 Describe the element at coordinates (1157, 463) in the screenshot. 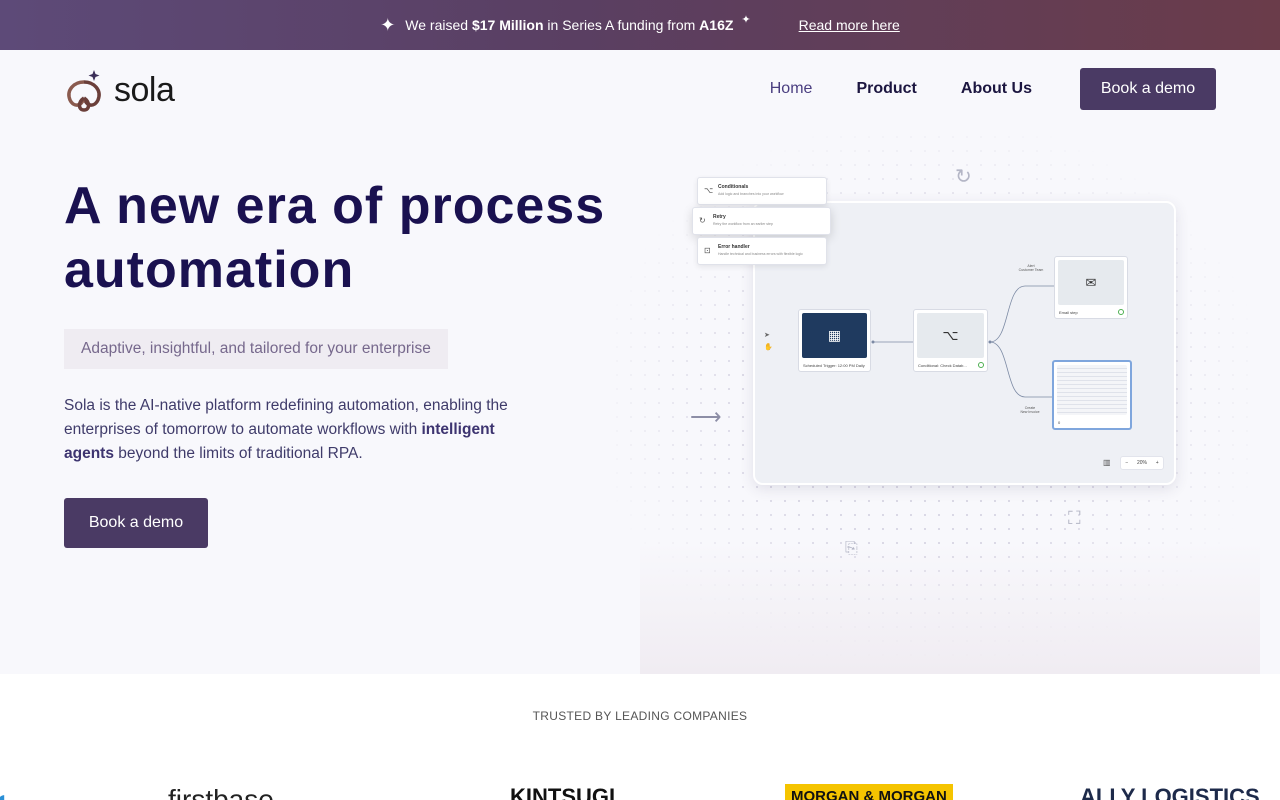

I see `zoom-in-icon: +` at that location.